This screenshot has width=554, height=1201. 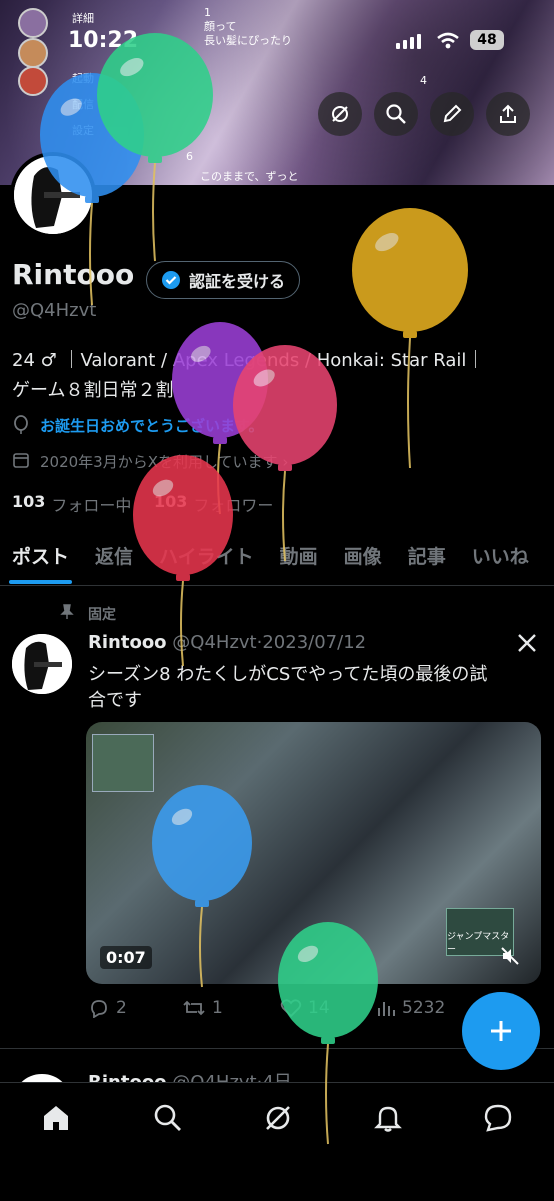 What do you see at coordinates (67, 611) in the screenshot?
I see `pin-icon` at bounding box center [67, 611].